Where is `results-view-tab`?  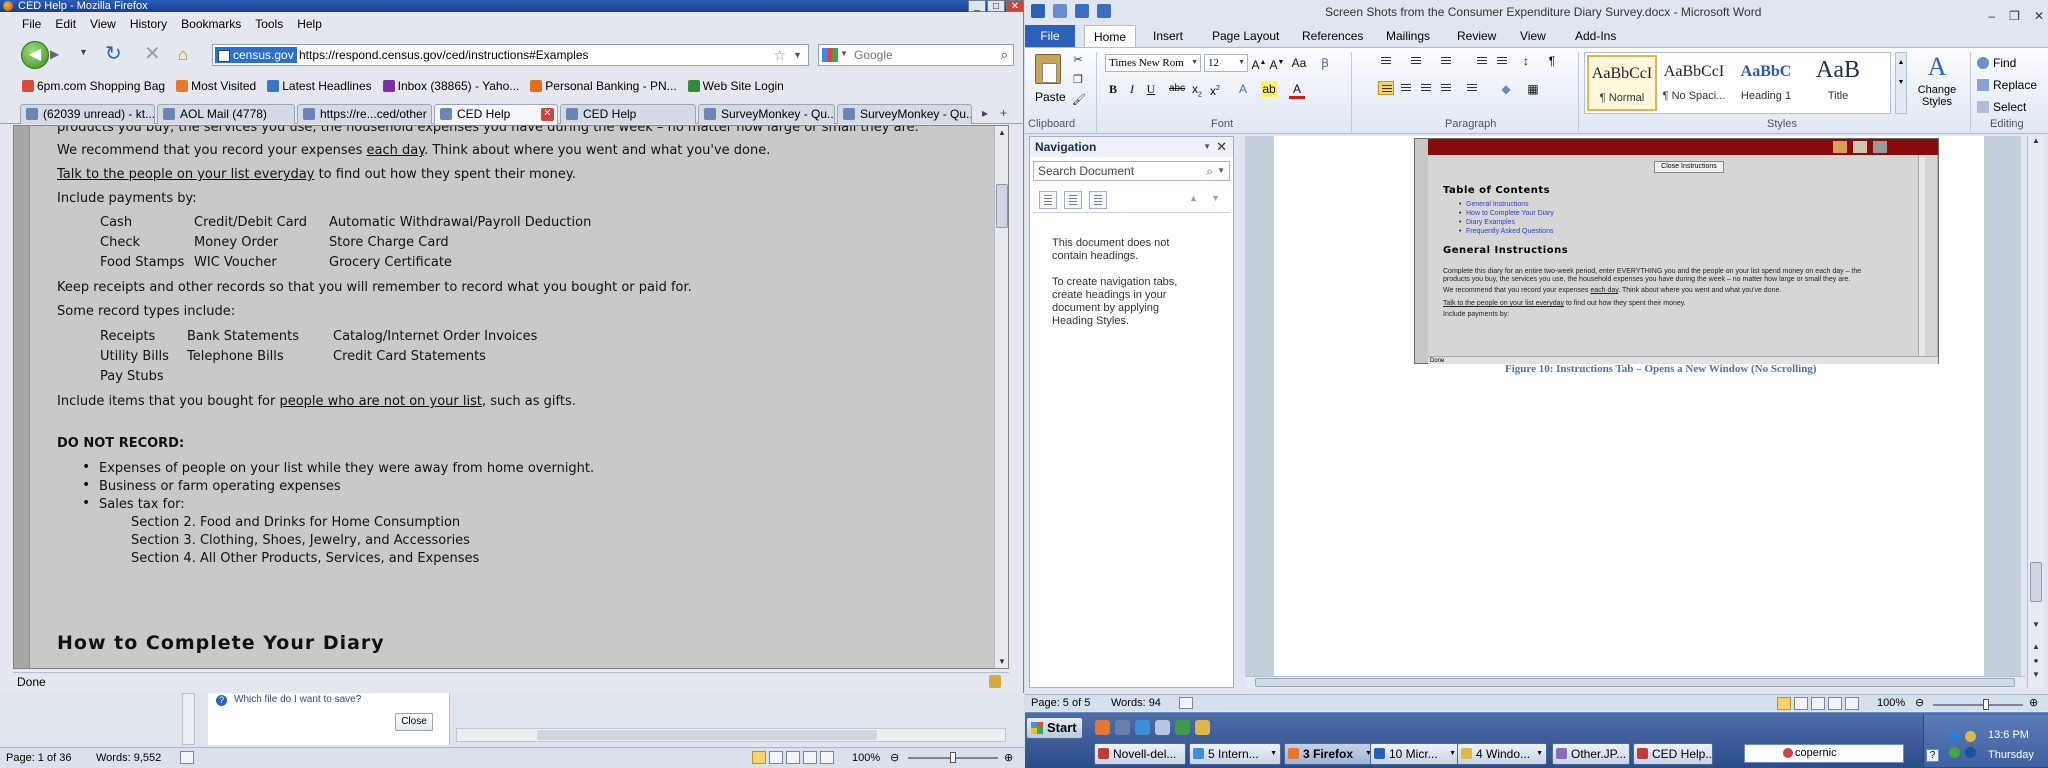
results-view-tab is located at coordinates (1098, 200).